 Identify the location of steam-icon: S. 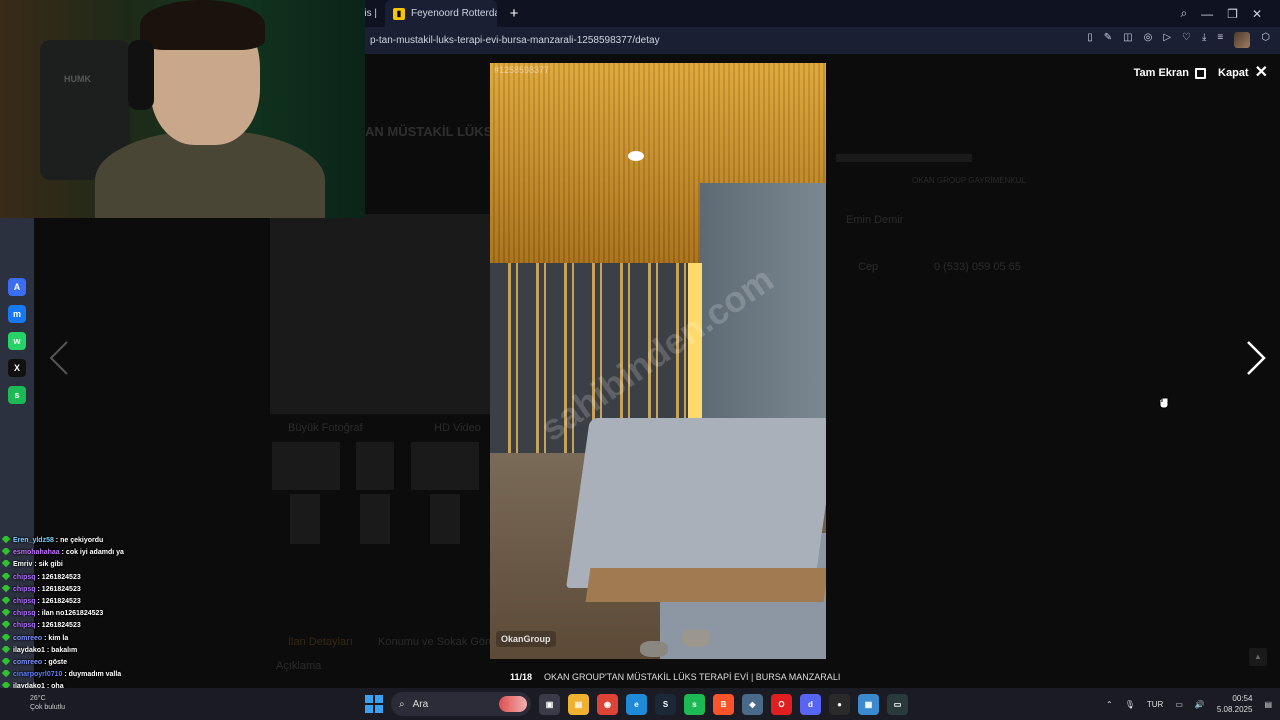
(665, 704).